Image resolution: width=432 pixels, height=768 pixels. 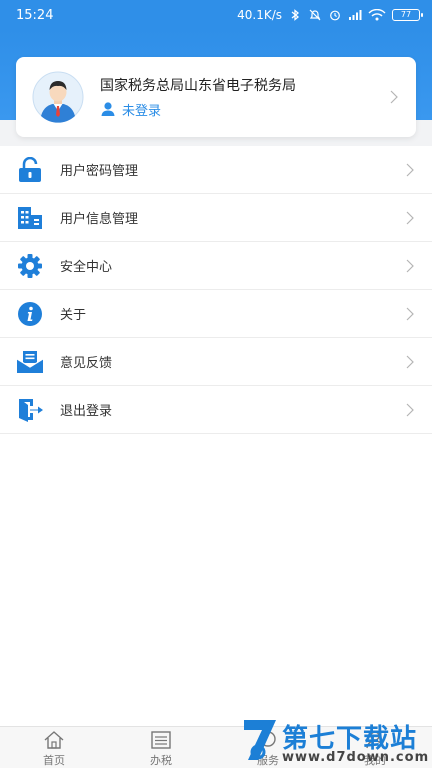 What do you see at coordinates (335, 15) in the screenshot?
I see `alarm-icon` at bounding box center [335, 15].